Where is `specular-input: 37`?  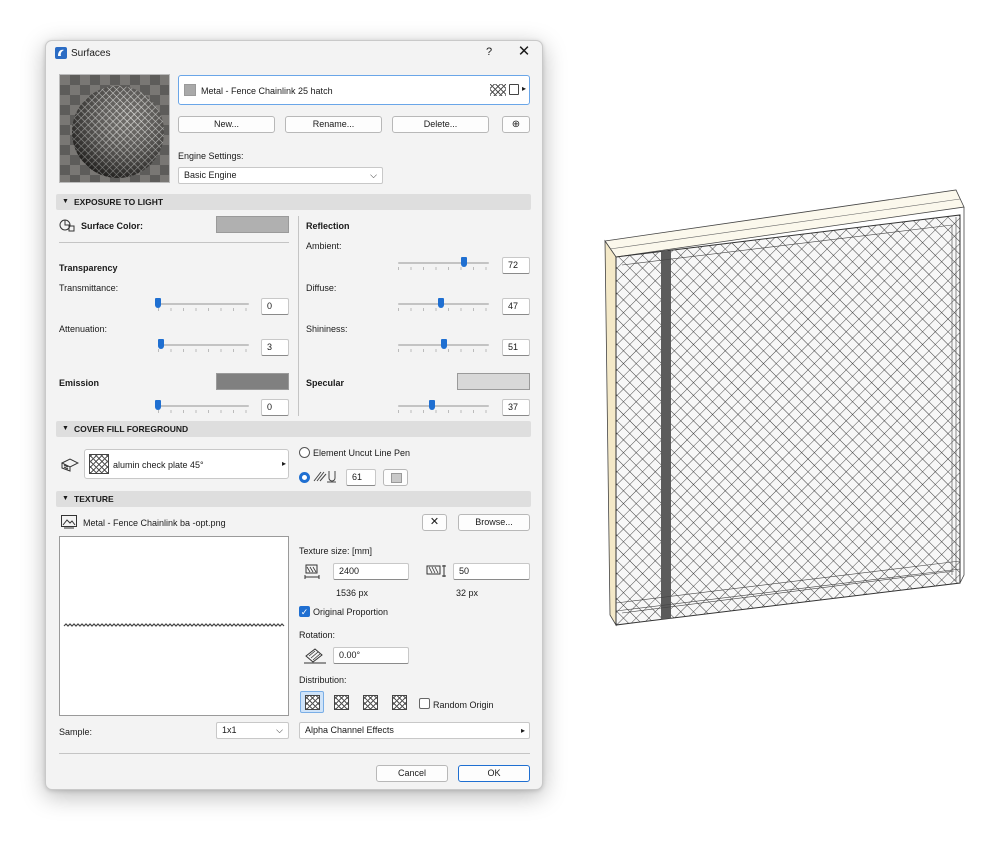
specular-input: 37 is located at coordinates (516, 407).